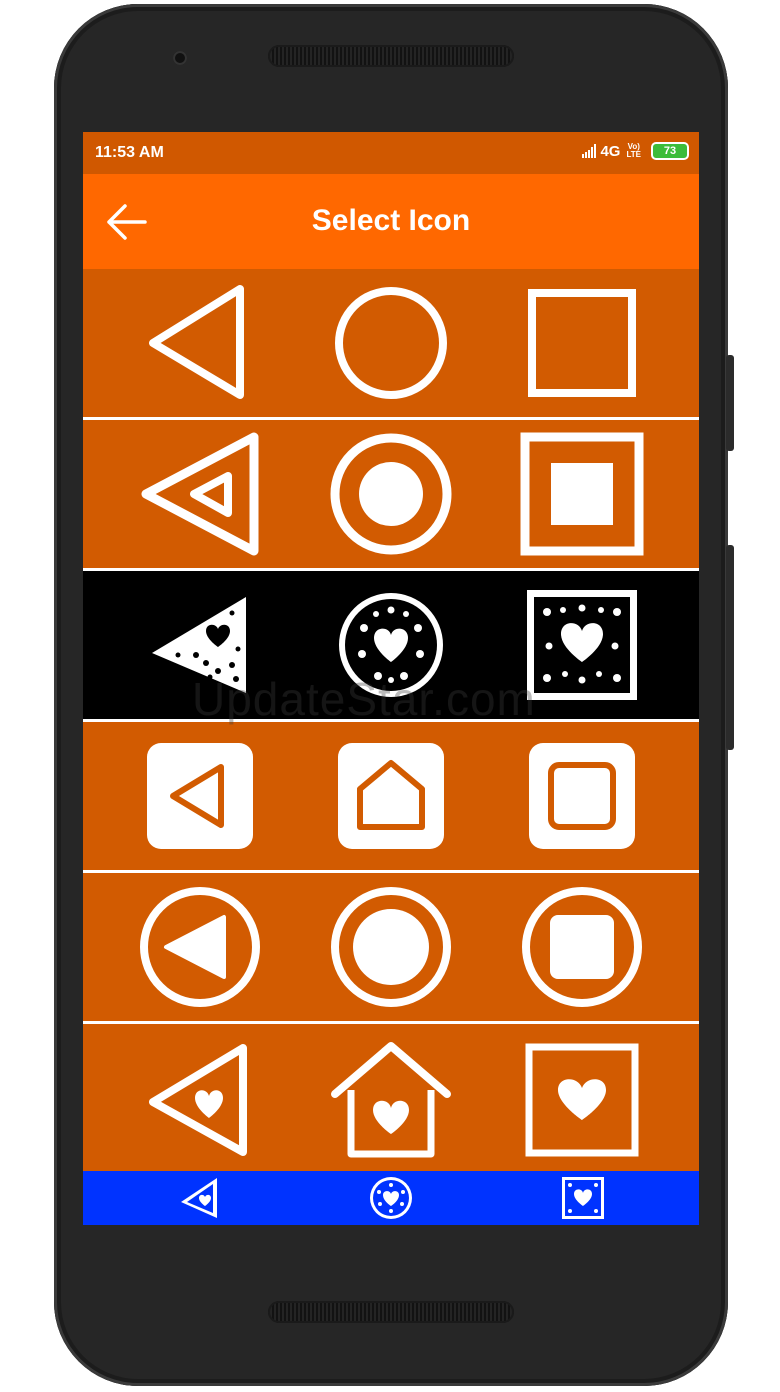  I want to click on front-camera, so click(180, 58).